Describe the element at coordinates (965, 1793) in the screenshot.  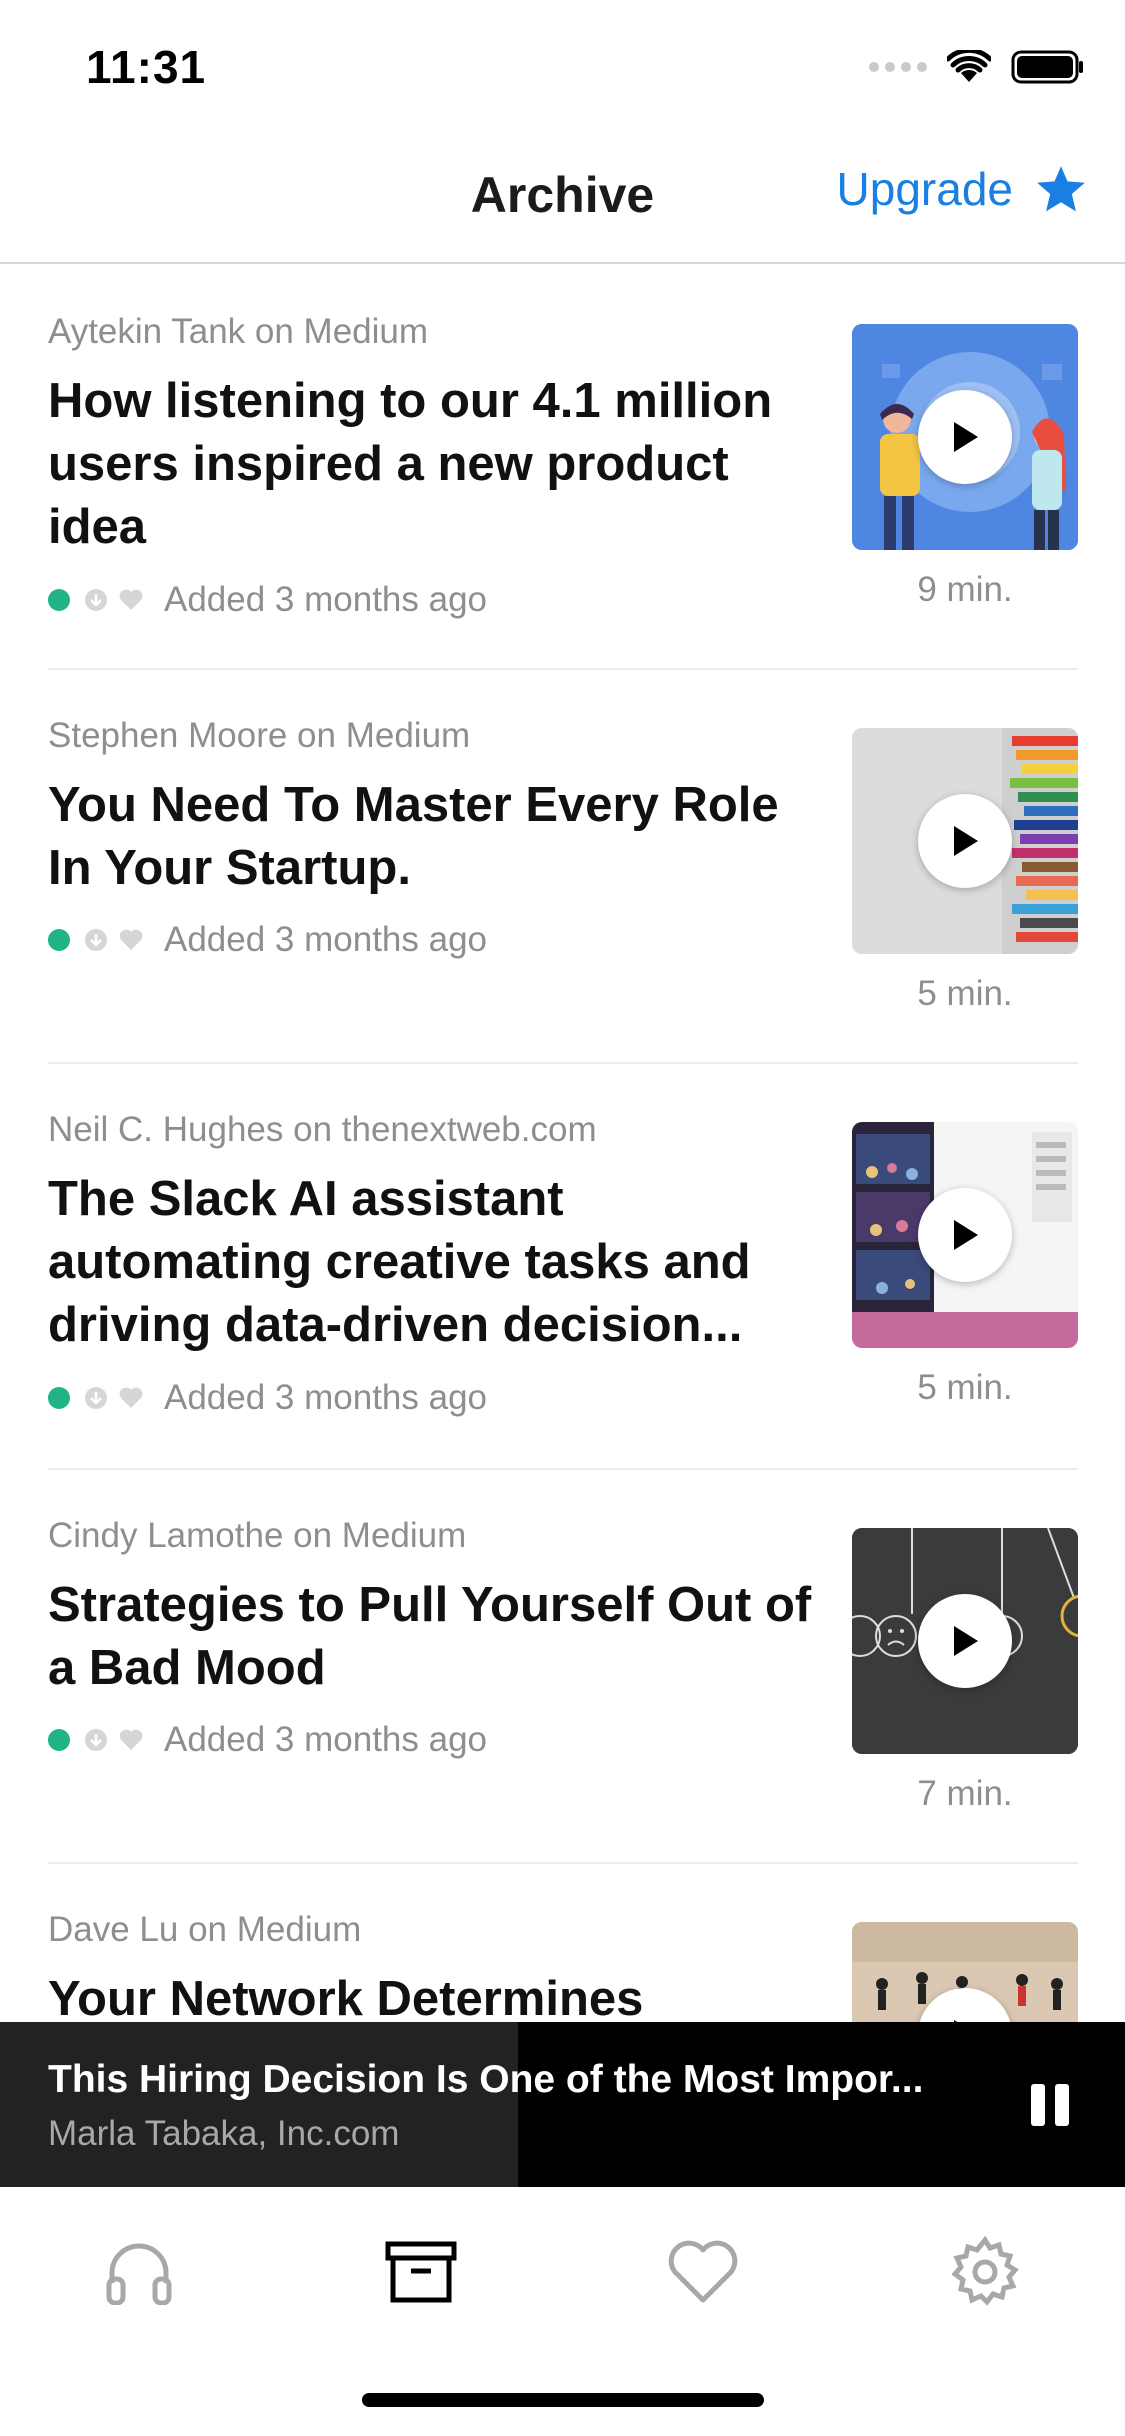
I see `article-duration: 7 min.` at that location.